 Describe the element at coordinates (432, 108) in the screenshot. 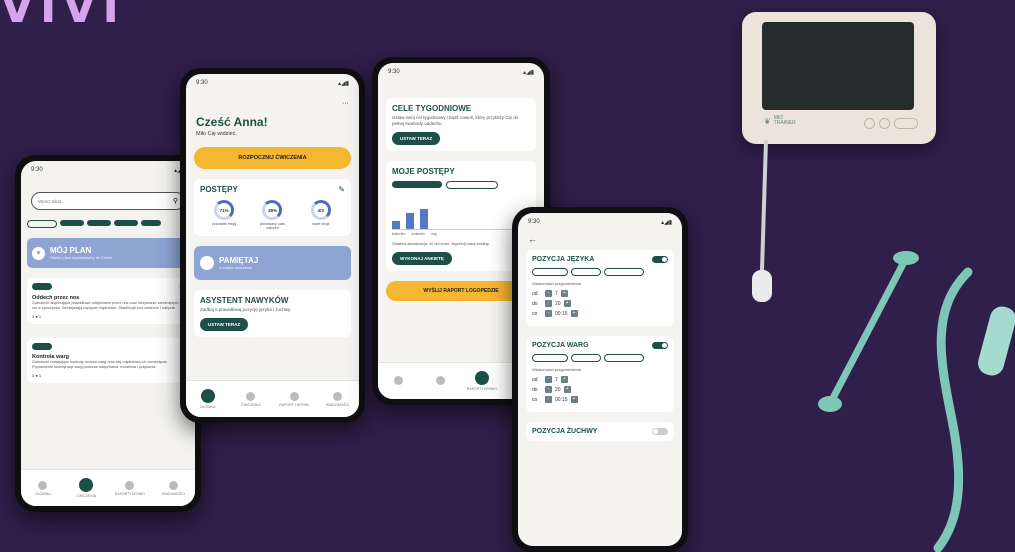

I see `goals-title: CELE TYGODNIOWE` at that location.